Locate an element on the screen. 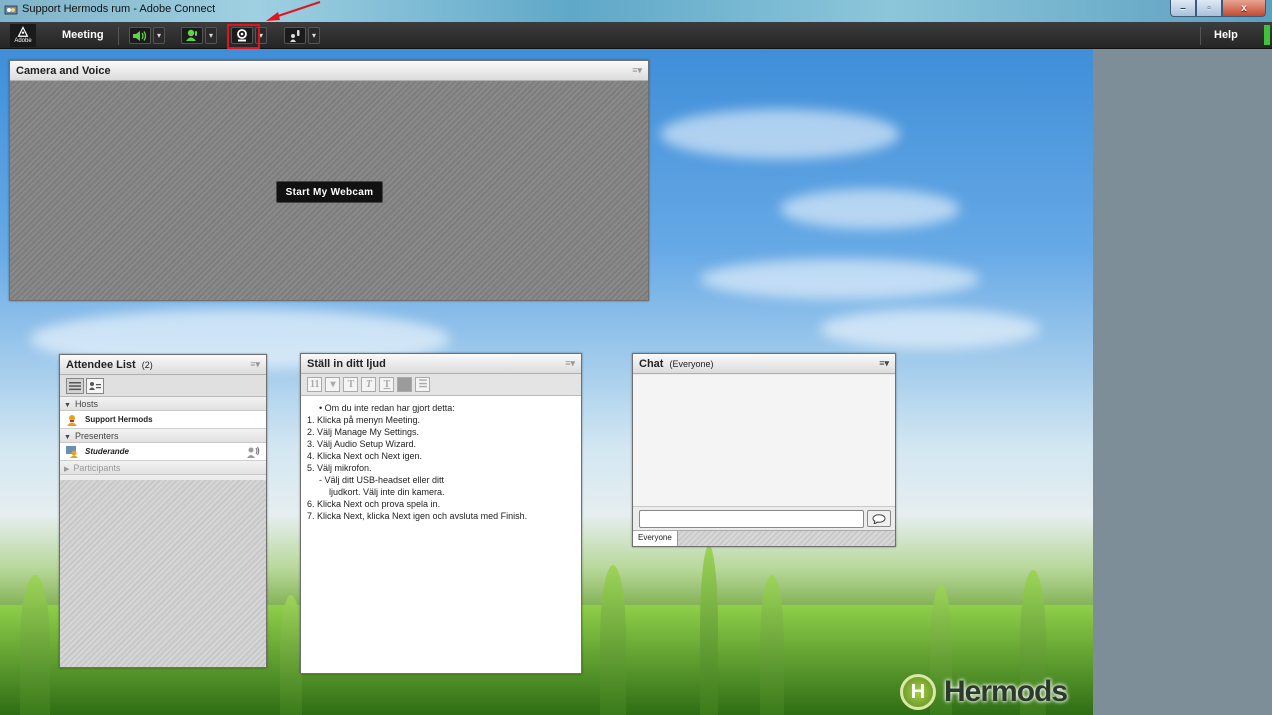  window-title: Support Hermods rum - Adobe Connect is located at coordinates (119, 9).